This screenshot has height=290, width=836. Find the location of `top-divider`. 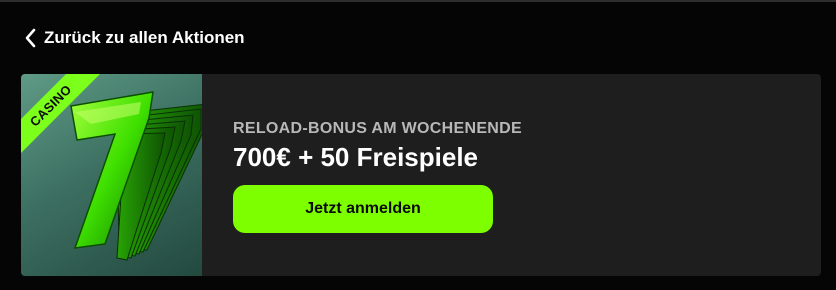

top-divider is located at coordinates (418, 1).